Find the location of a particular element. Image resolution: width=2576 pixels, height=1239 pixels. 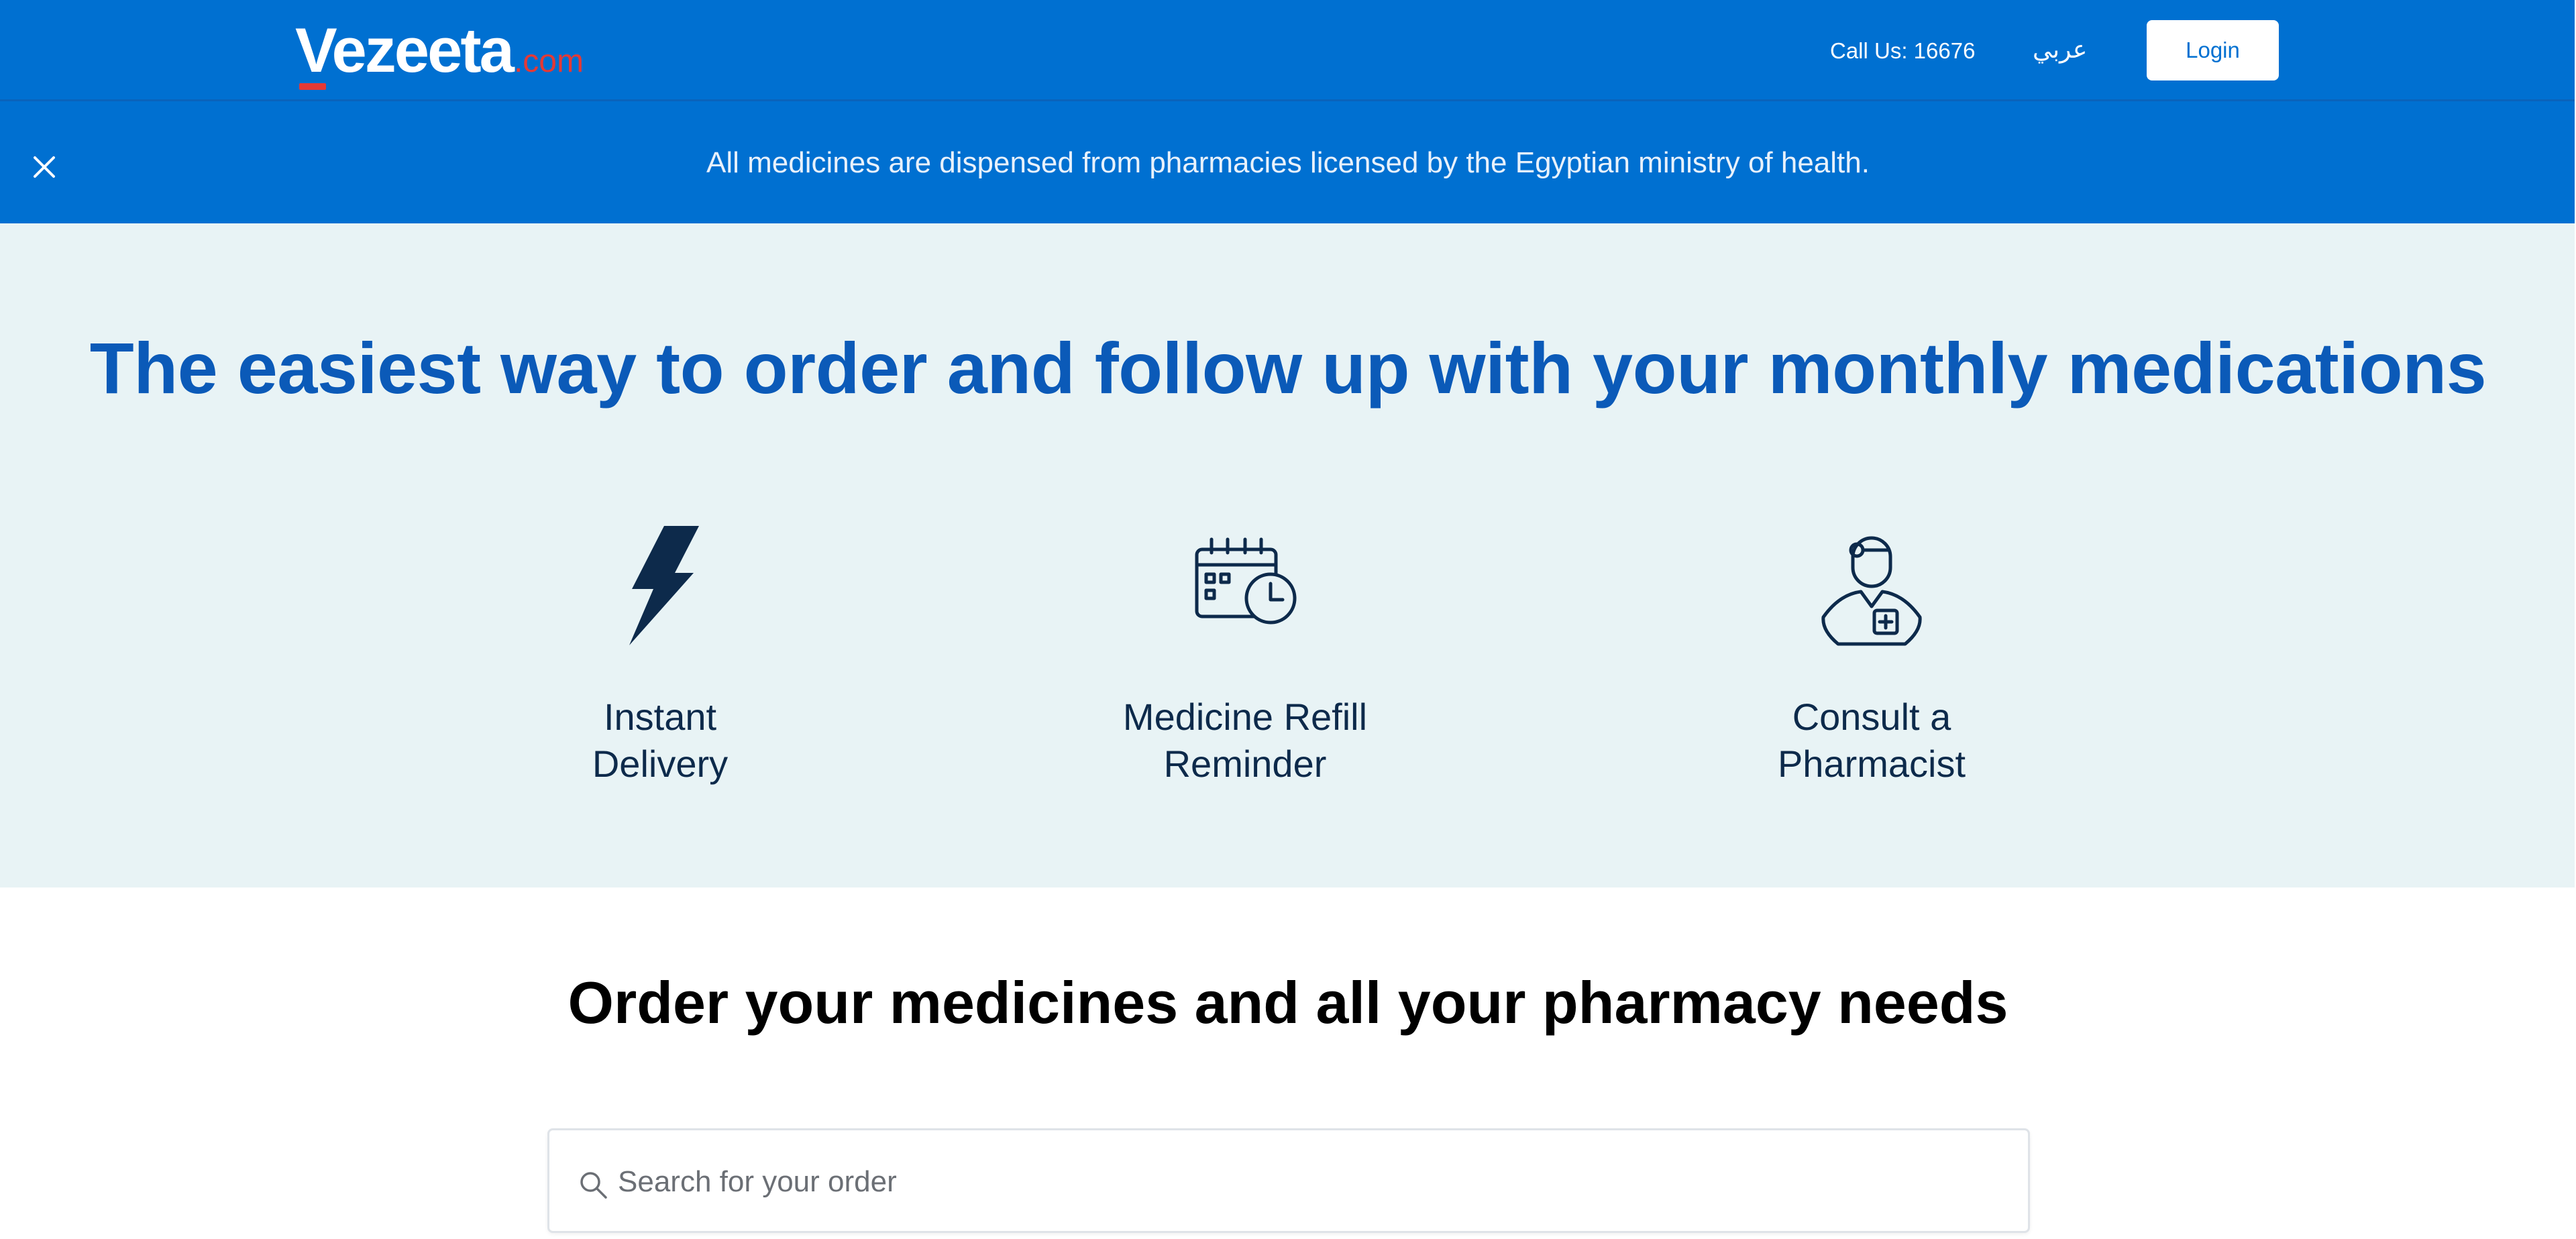

search-input is located at coordinates (1308, 1181).